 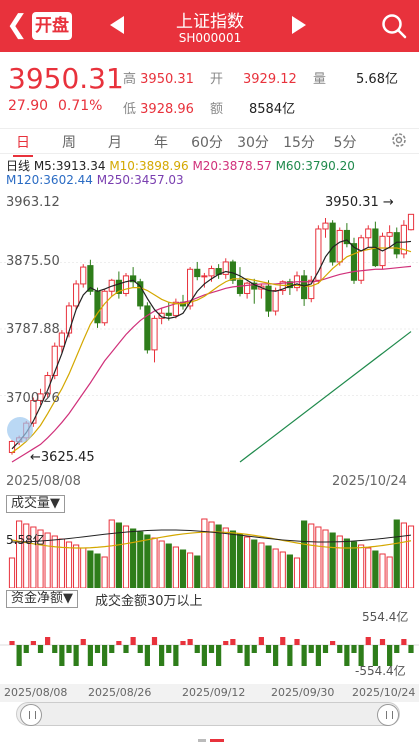 I want to click on ma120-label: M120:3602.44, so click(x=49, y=180).